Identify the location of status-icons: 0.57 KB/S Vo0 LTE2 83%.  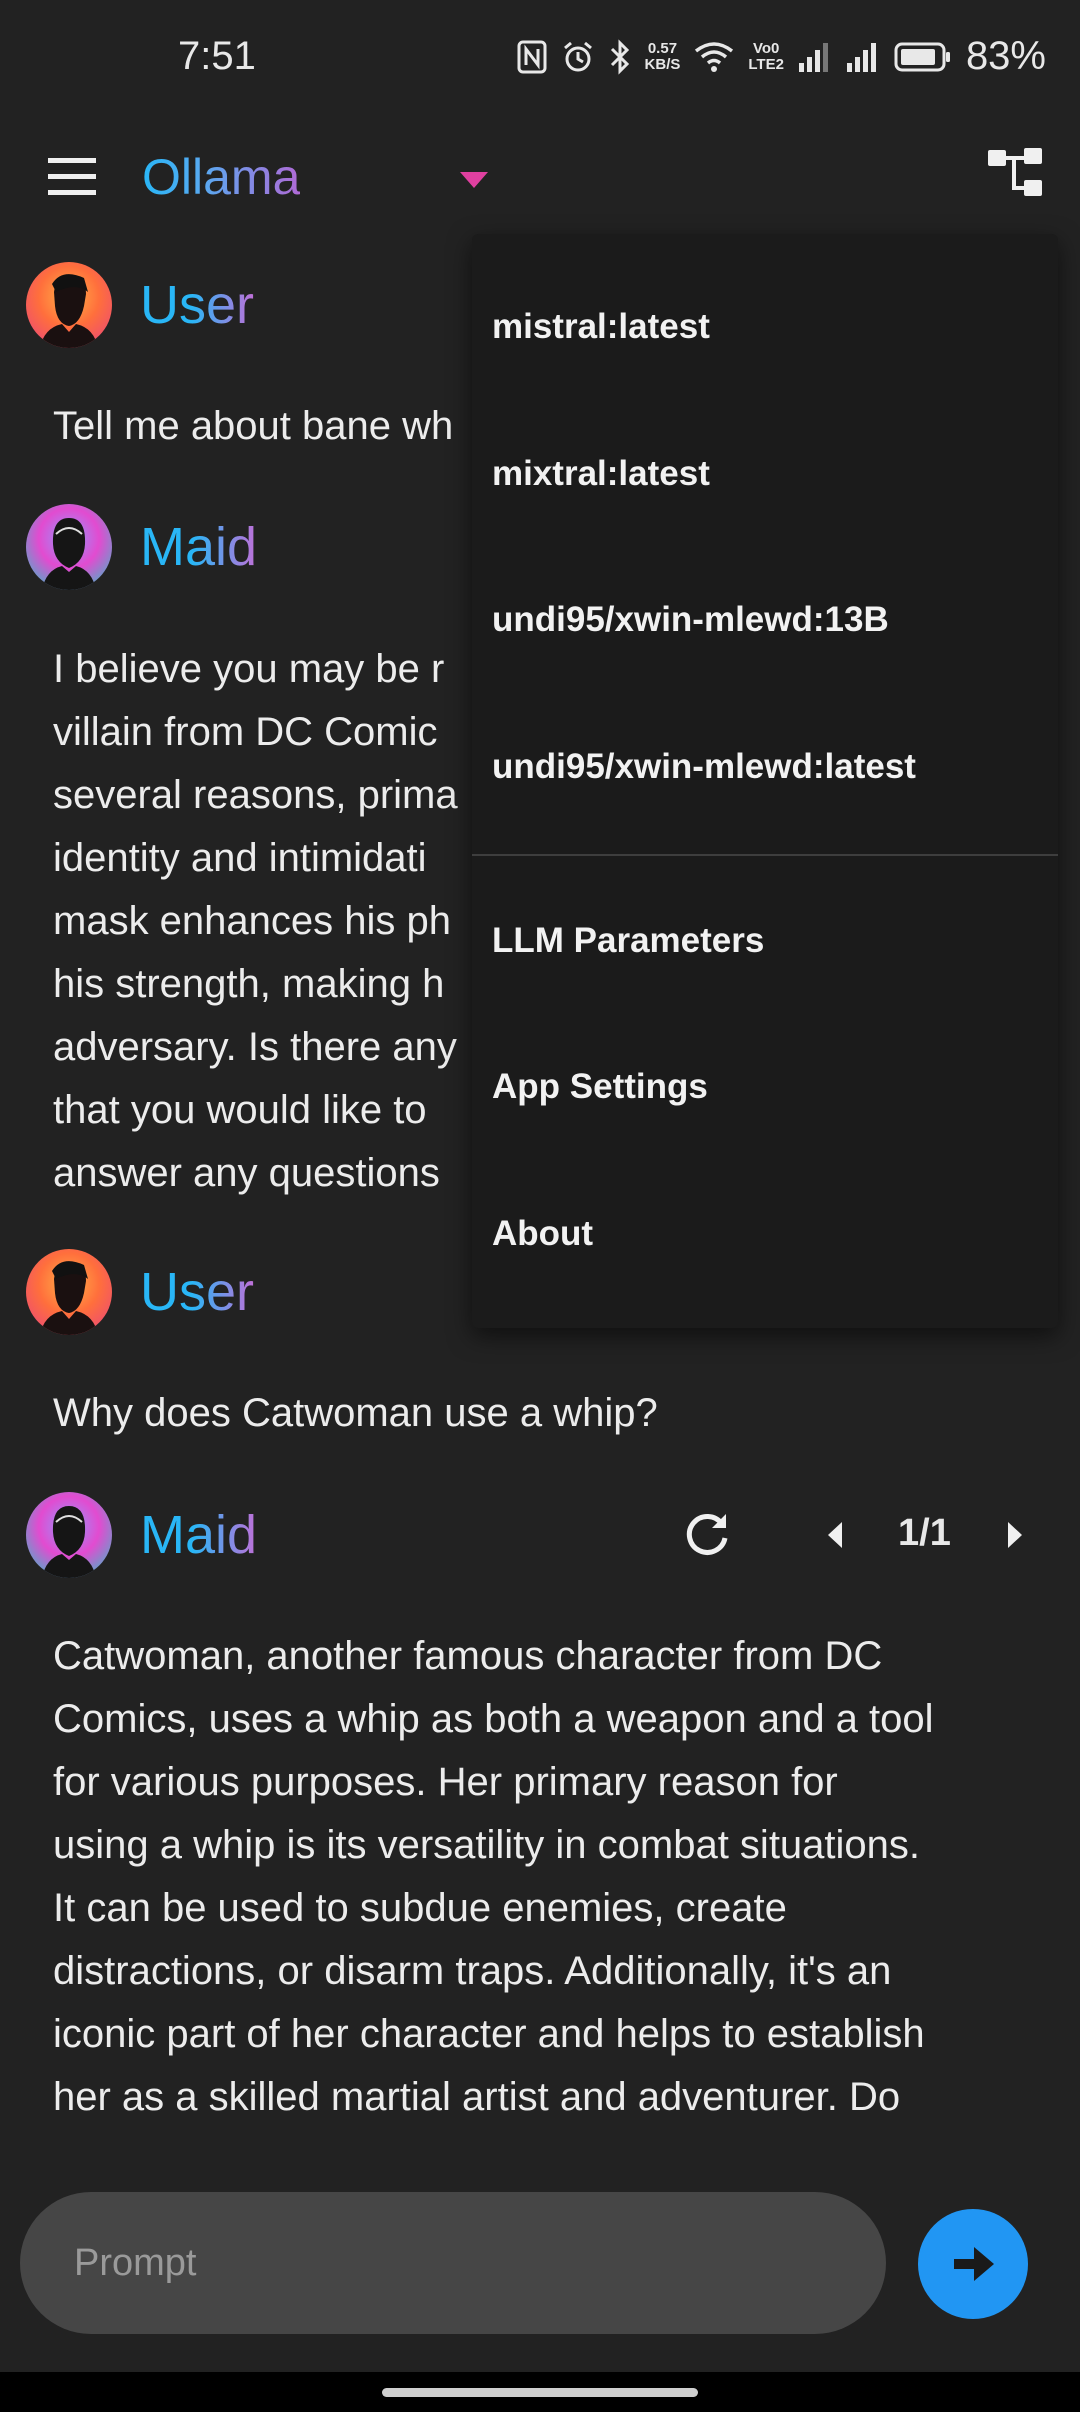
(781, 56).